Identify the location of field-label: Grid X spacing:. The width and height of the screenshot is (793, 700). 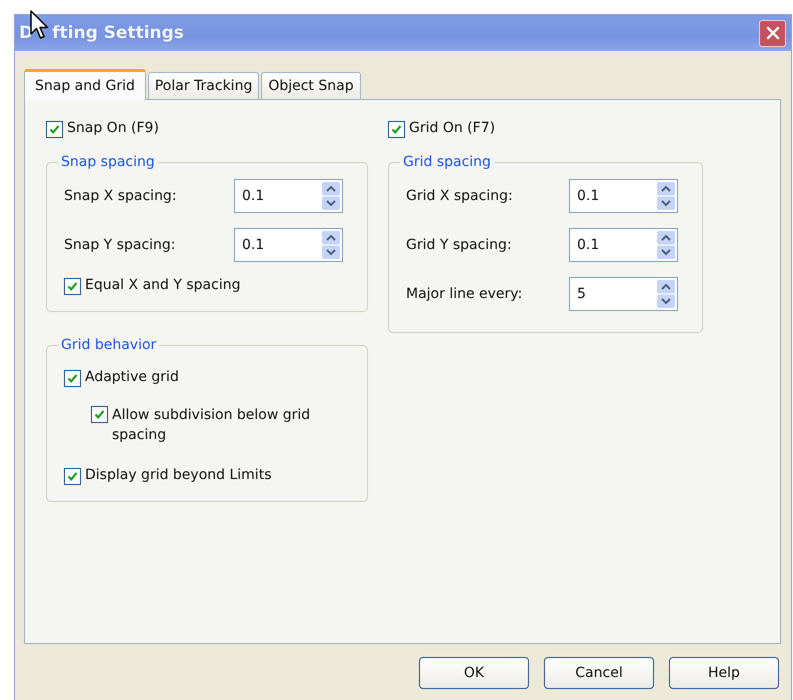
(459, 196).